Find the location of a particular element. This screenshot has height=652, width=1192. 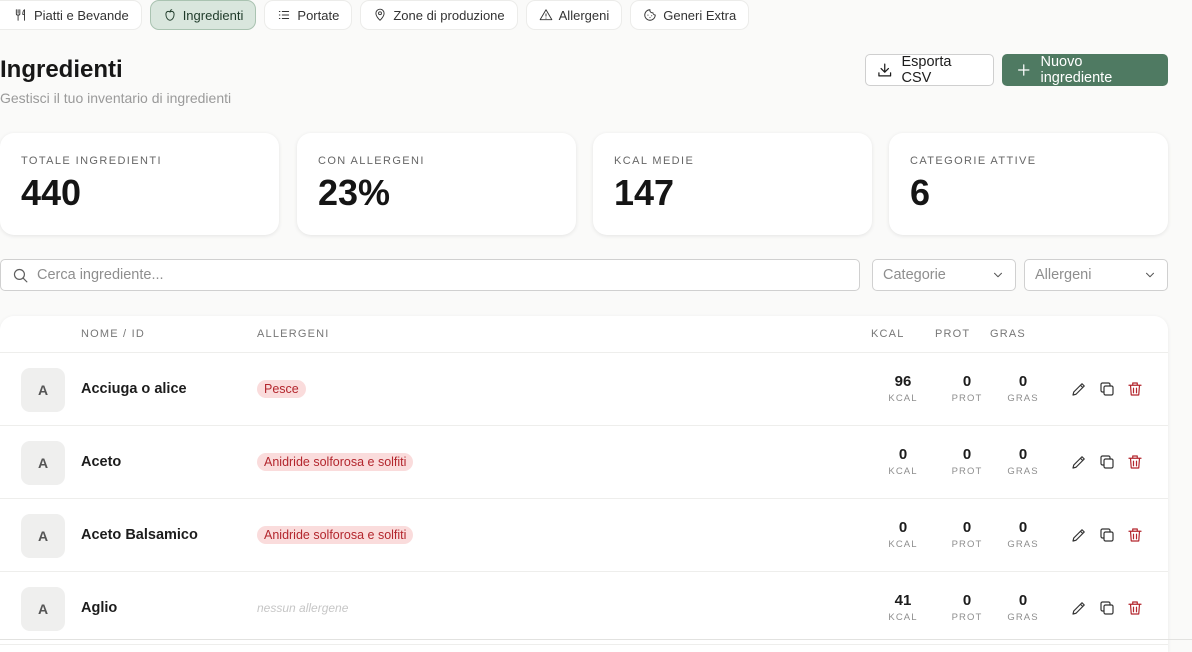

list-icon is located at coordinates (284, 15).